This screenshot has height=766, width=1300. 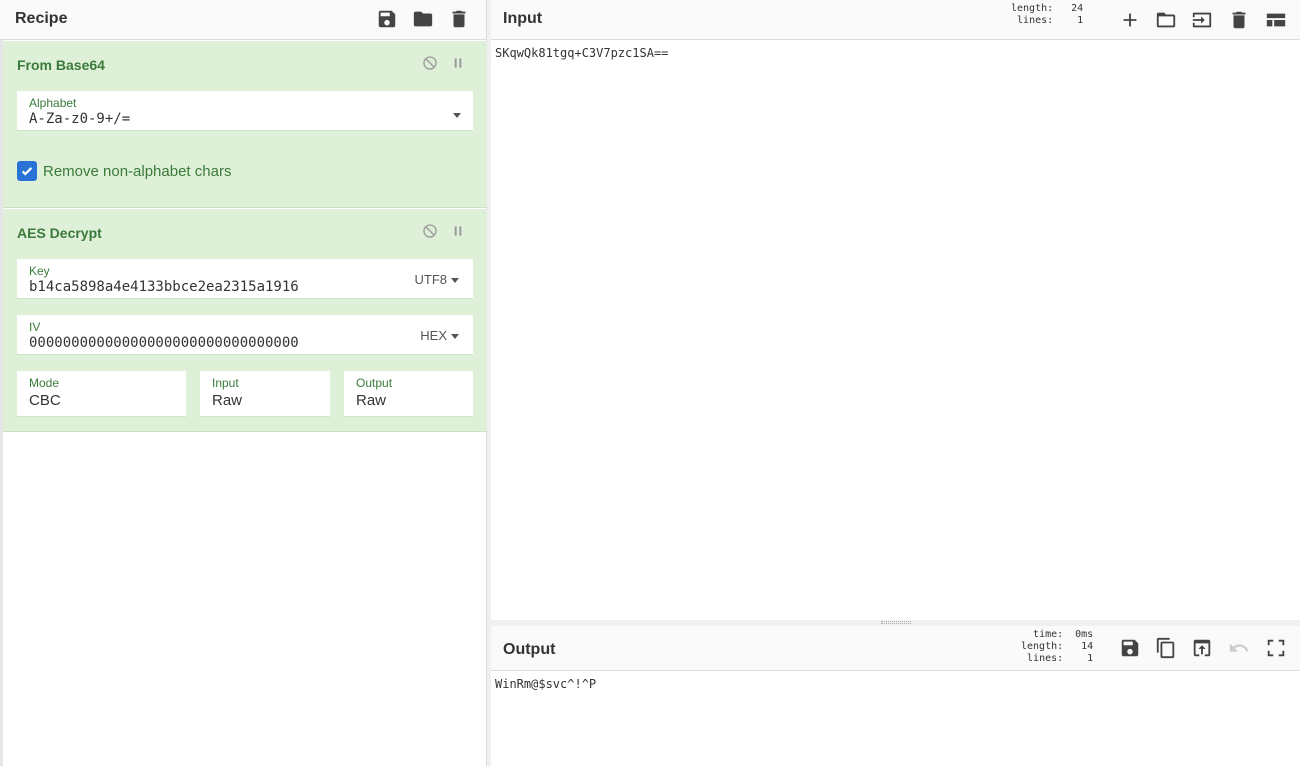 I want to click on output-header: Output time: 0ms length: 14 lines: 1, so click(x=895, y=648).